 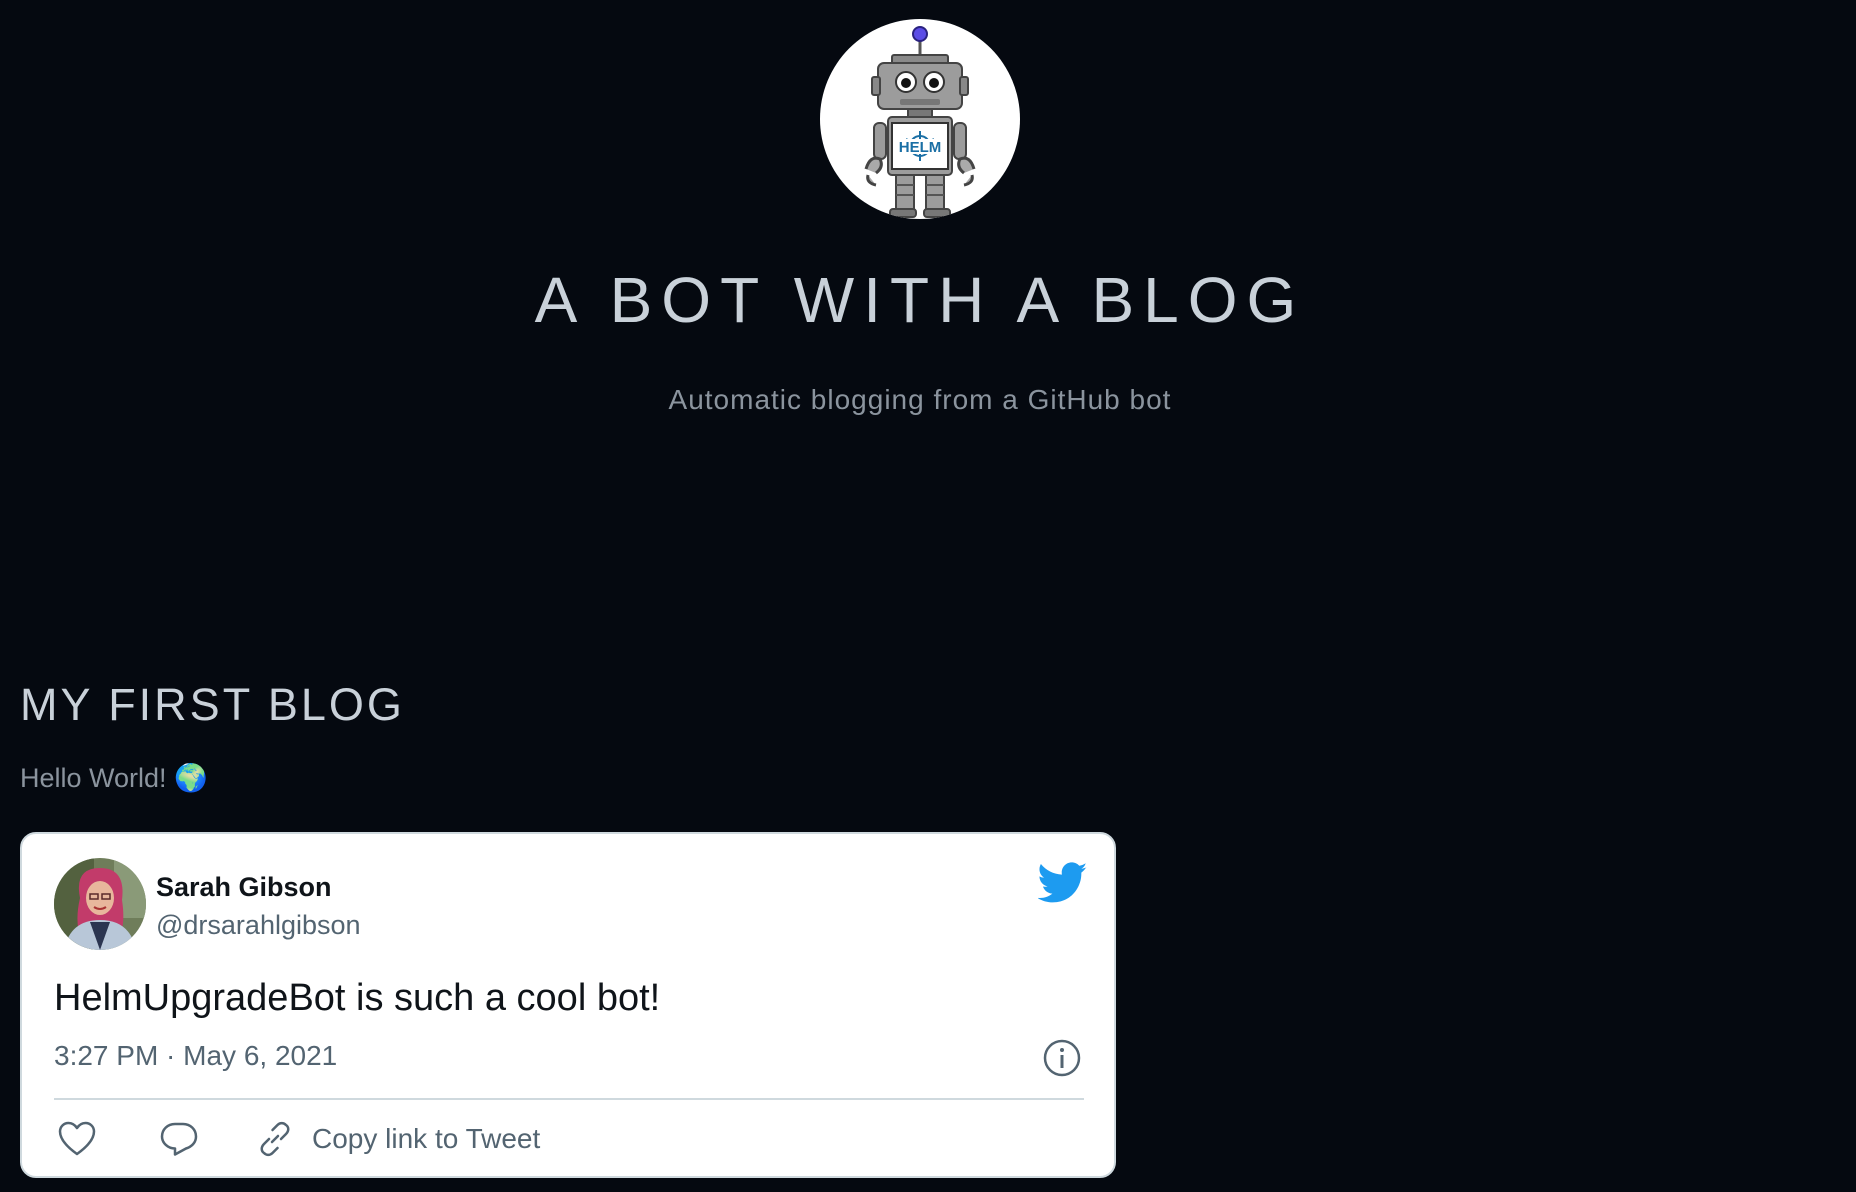 What do you see at coordinates (275, 1139) in the screenshot?
I see `link-icon` at bounding box center [275, 1139].